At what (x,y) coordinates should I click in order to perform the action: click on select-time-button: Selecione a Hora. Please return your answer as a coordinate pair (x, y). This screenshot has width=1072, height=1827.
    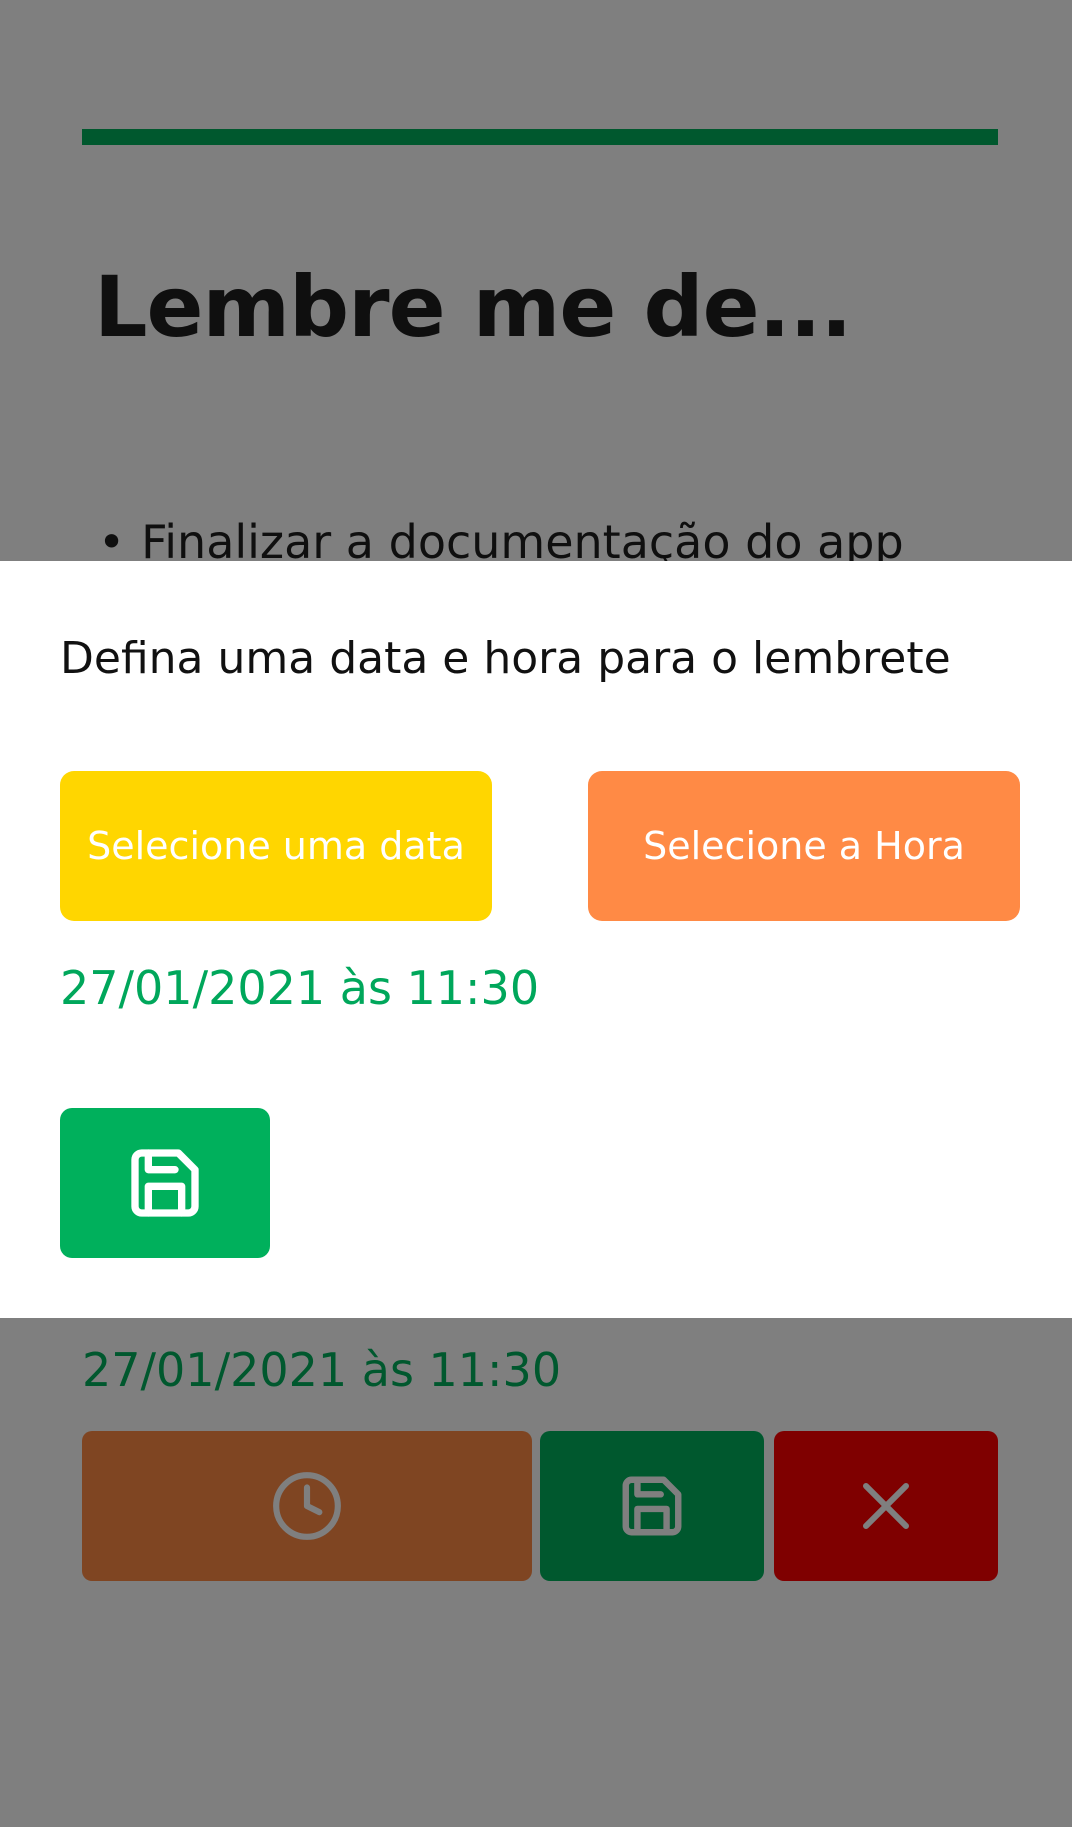
    Looking at the image, I should click on (804, 846).